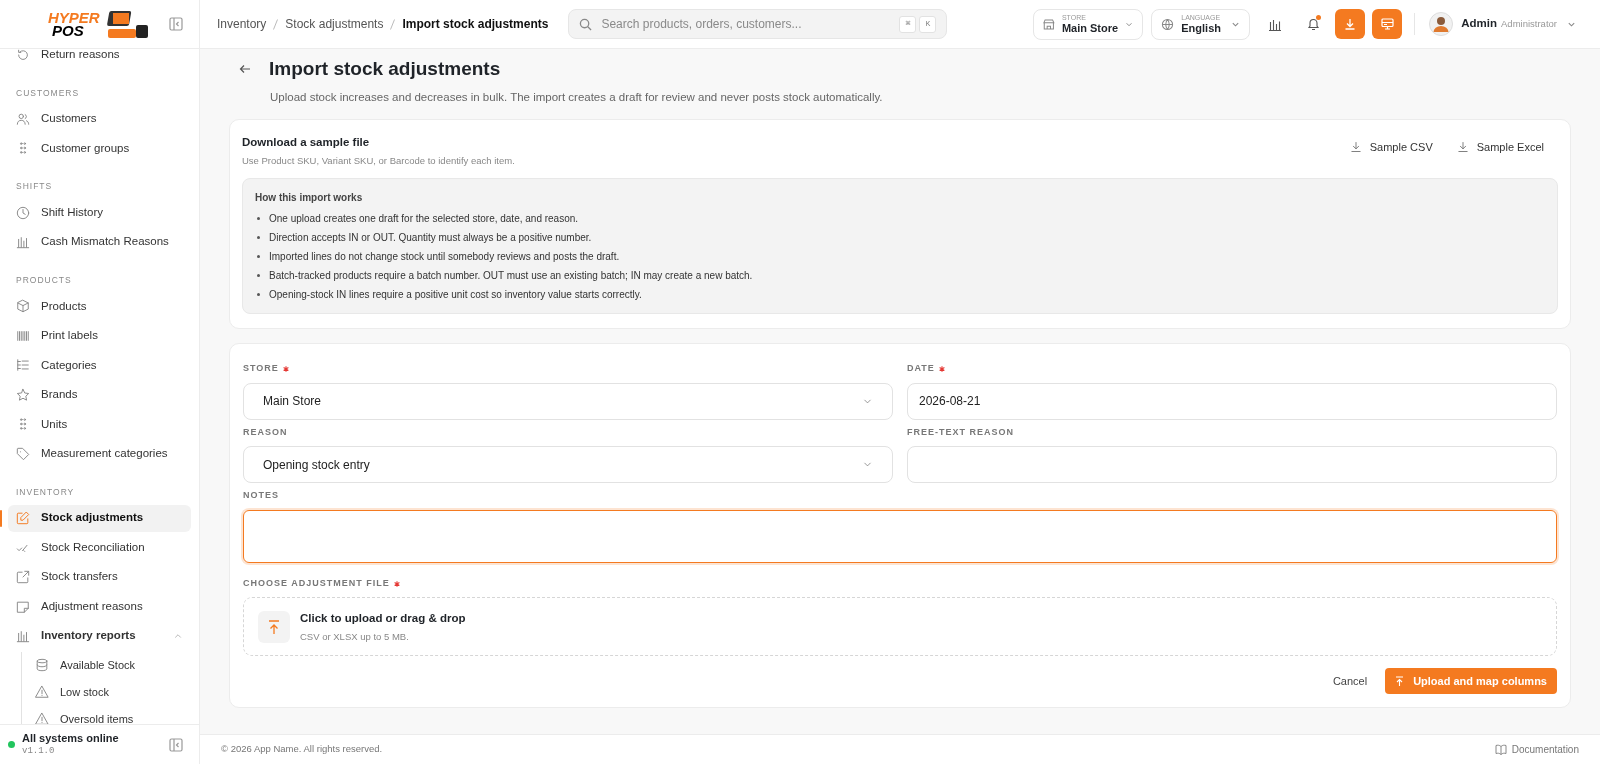 Image resolution: width=1600 pixels, height=764 pixels. I want to click on field-label: NOTES, so click(261, 496).